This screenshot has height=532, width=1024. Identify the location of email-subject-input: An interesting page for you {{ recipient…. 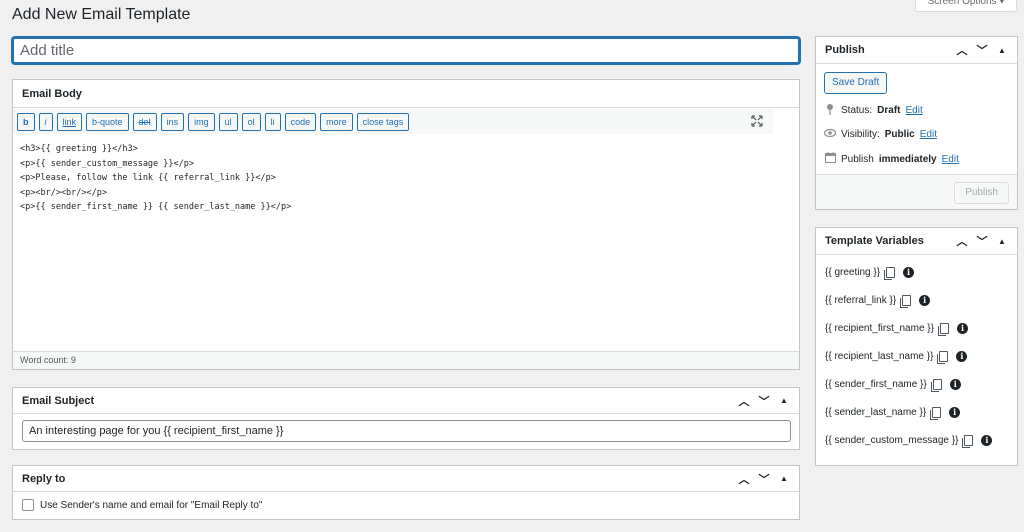
(406, 431).